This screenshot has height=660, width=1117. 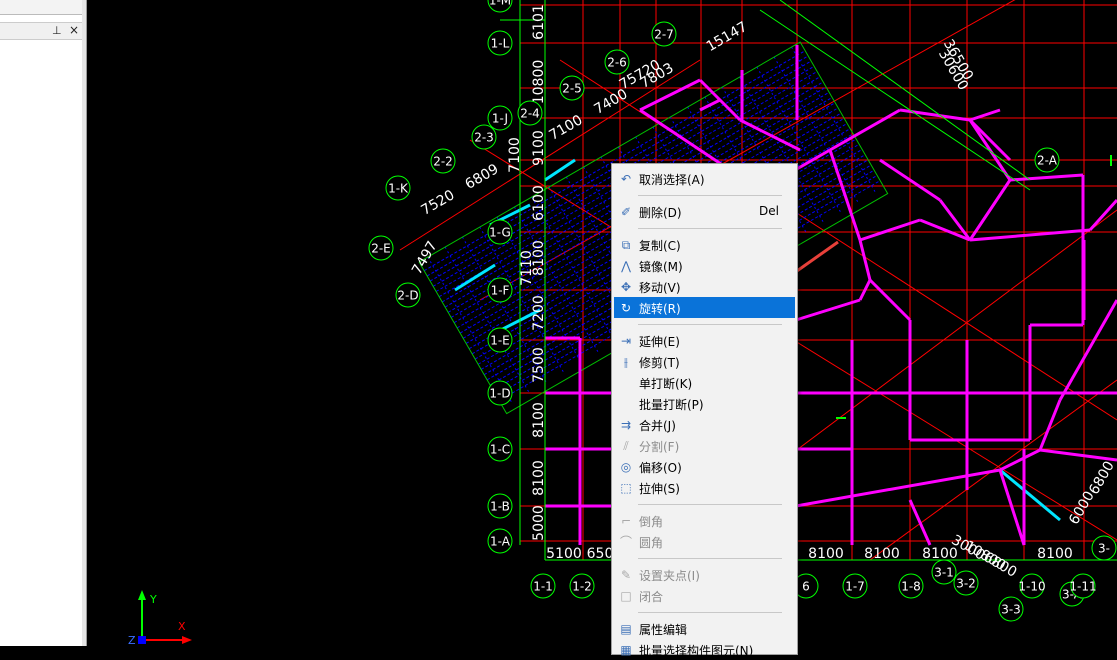 What do you see at coordinates (660, 246) in the screenshot?
I see `menu-item-label: 复制(C)` at bounding box center [660, 246].